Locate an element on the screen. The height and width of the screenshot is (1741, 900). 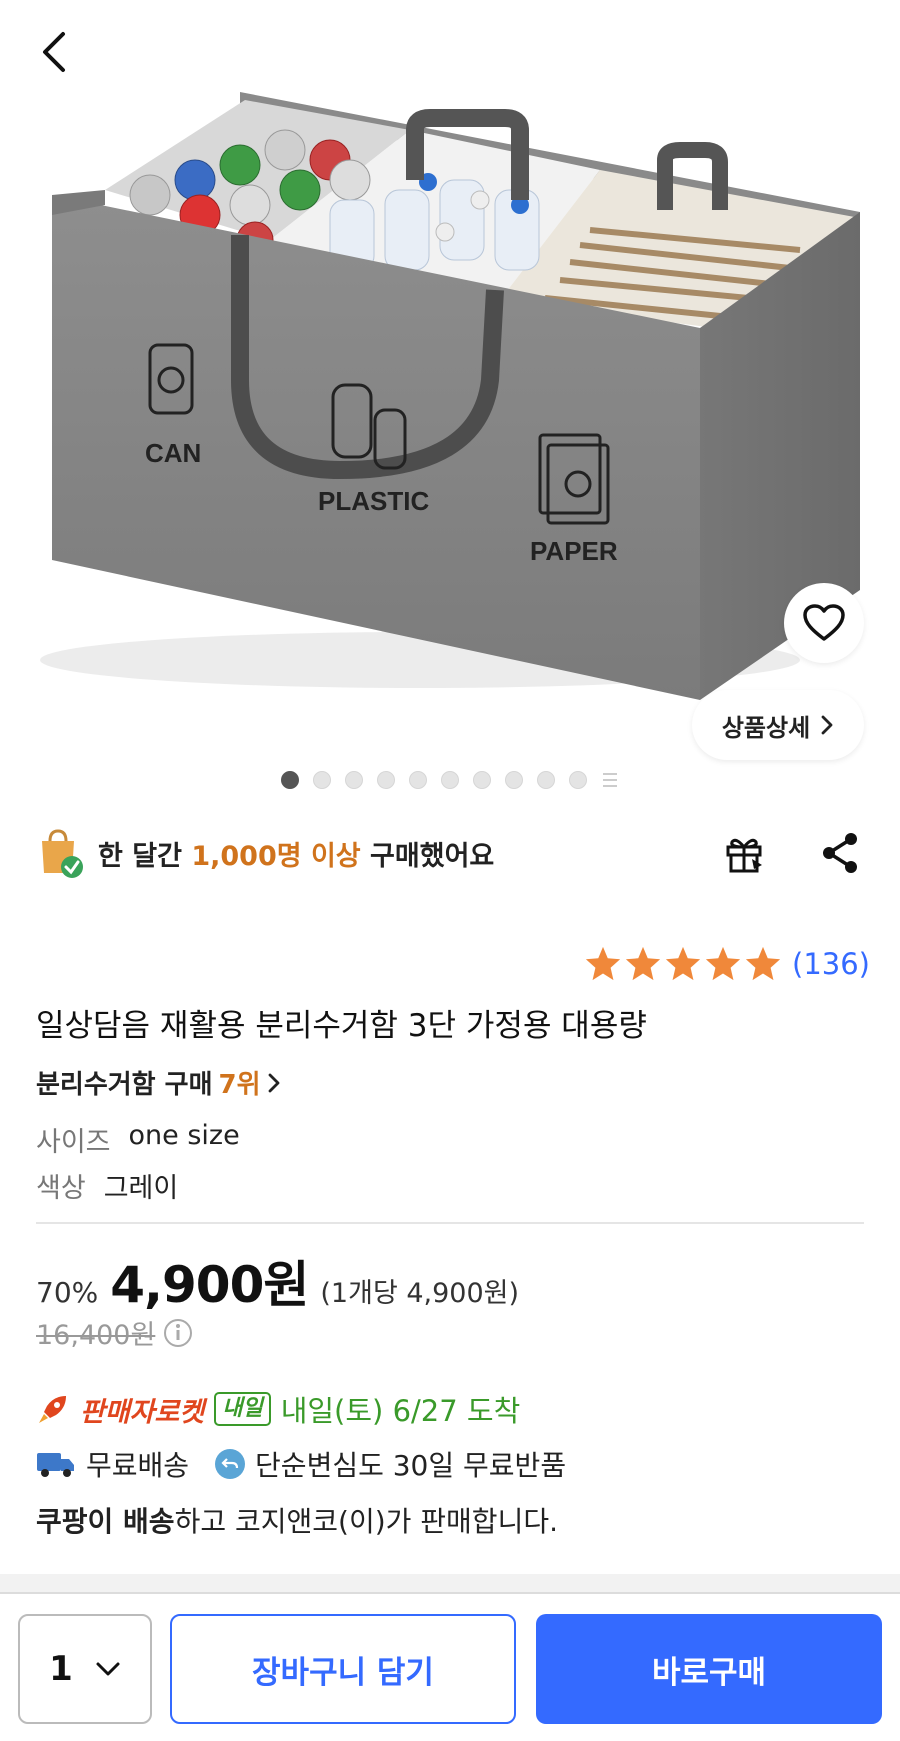
gift-icon is located at coordinates (744, 855).